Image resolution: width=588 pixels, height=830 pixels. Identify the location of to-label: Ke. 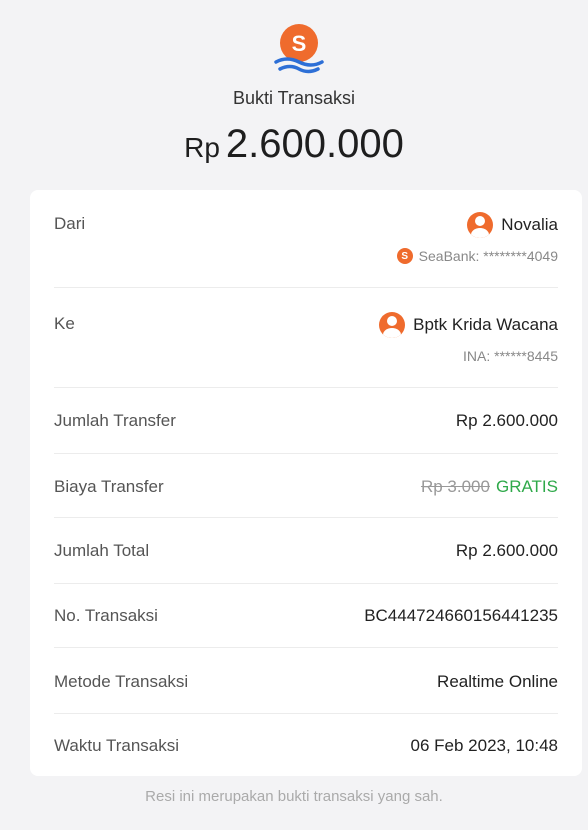
(64, 323).